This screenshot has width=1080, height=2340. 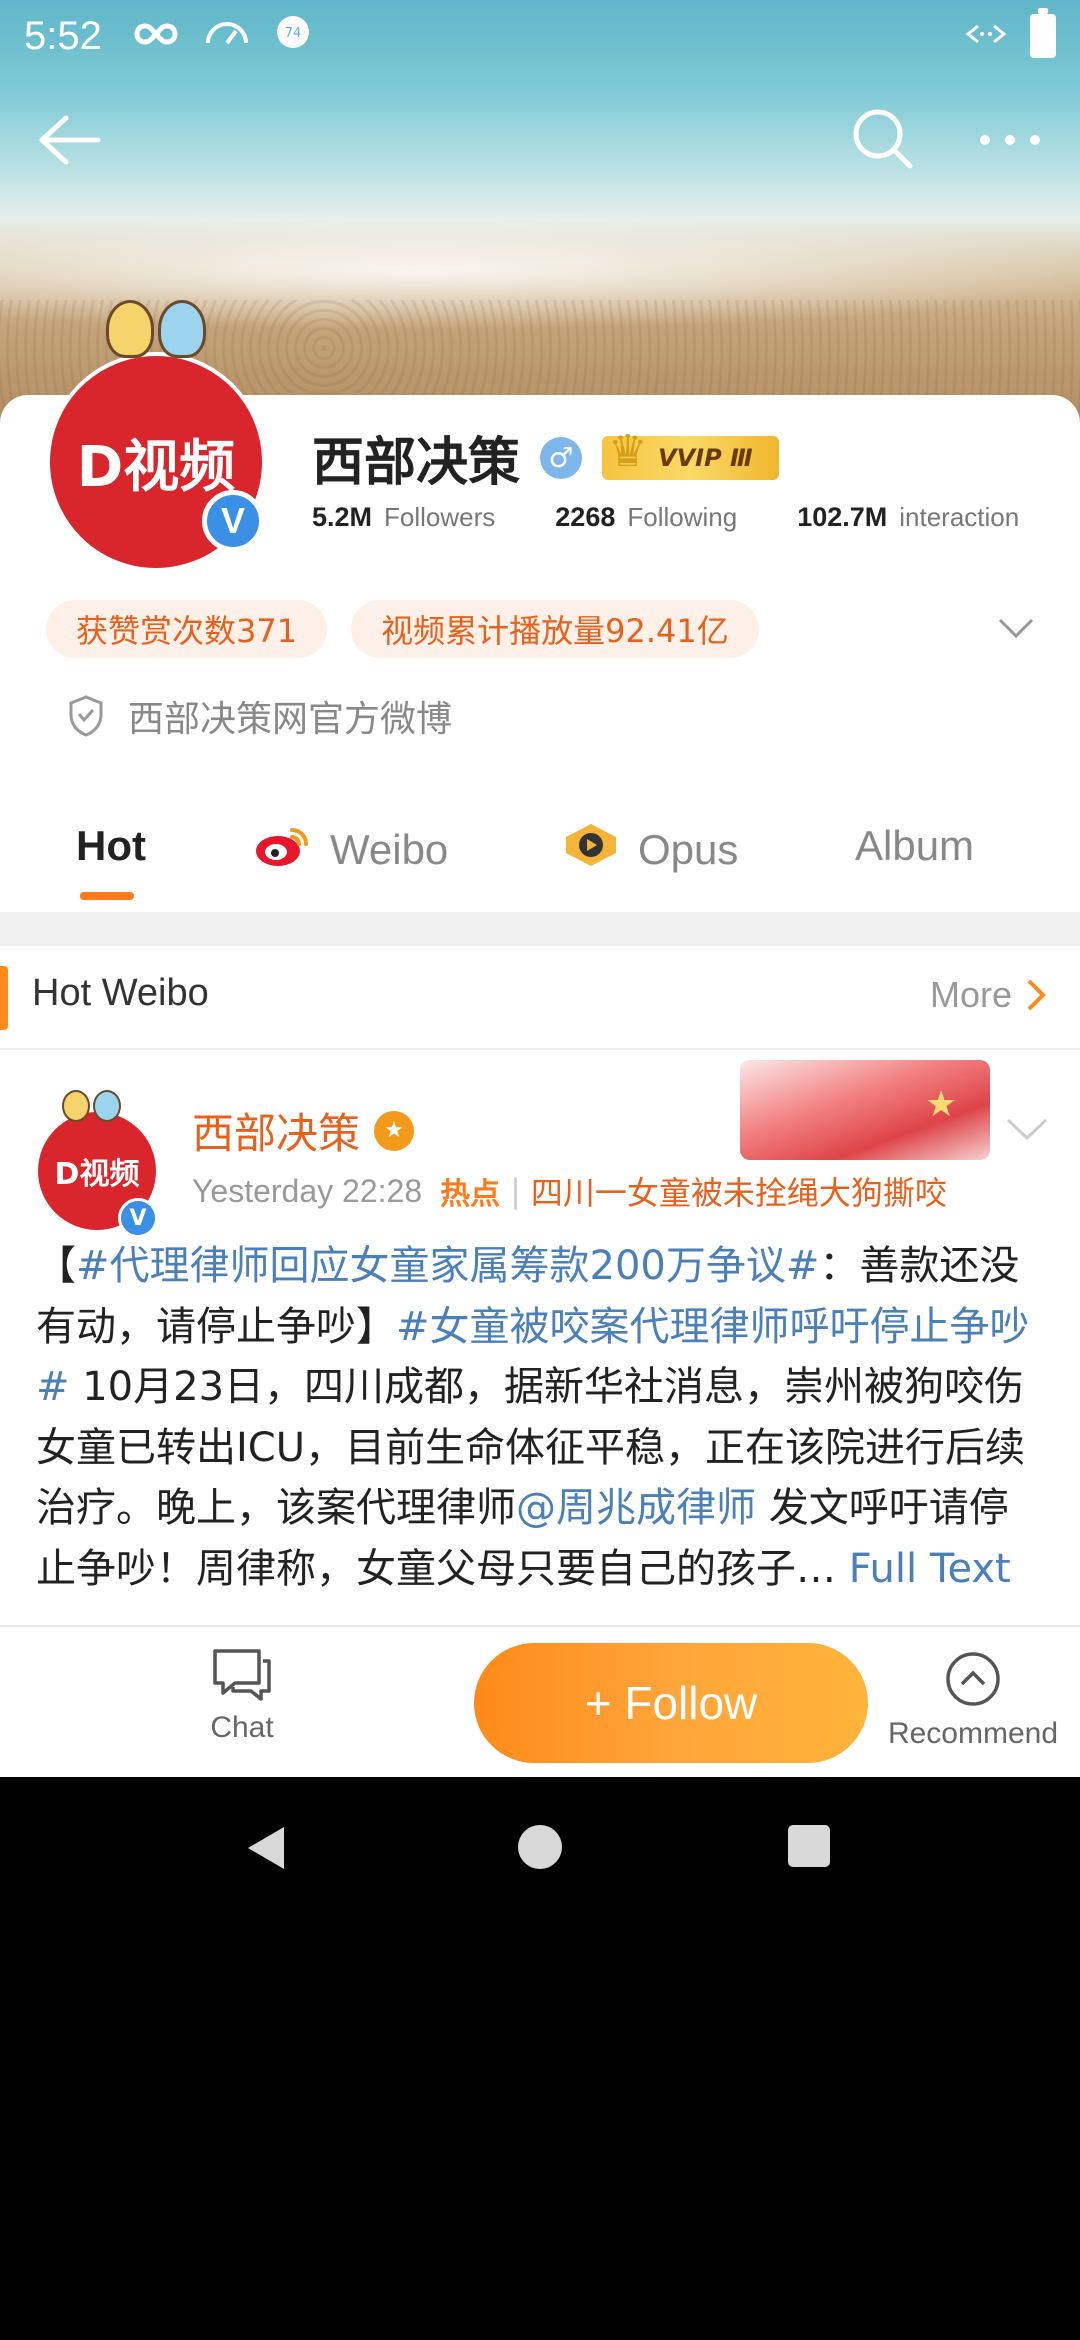 I want to click on nav-home-icon, so click(x=540, y=1847).